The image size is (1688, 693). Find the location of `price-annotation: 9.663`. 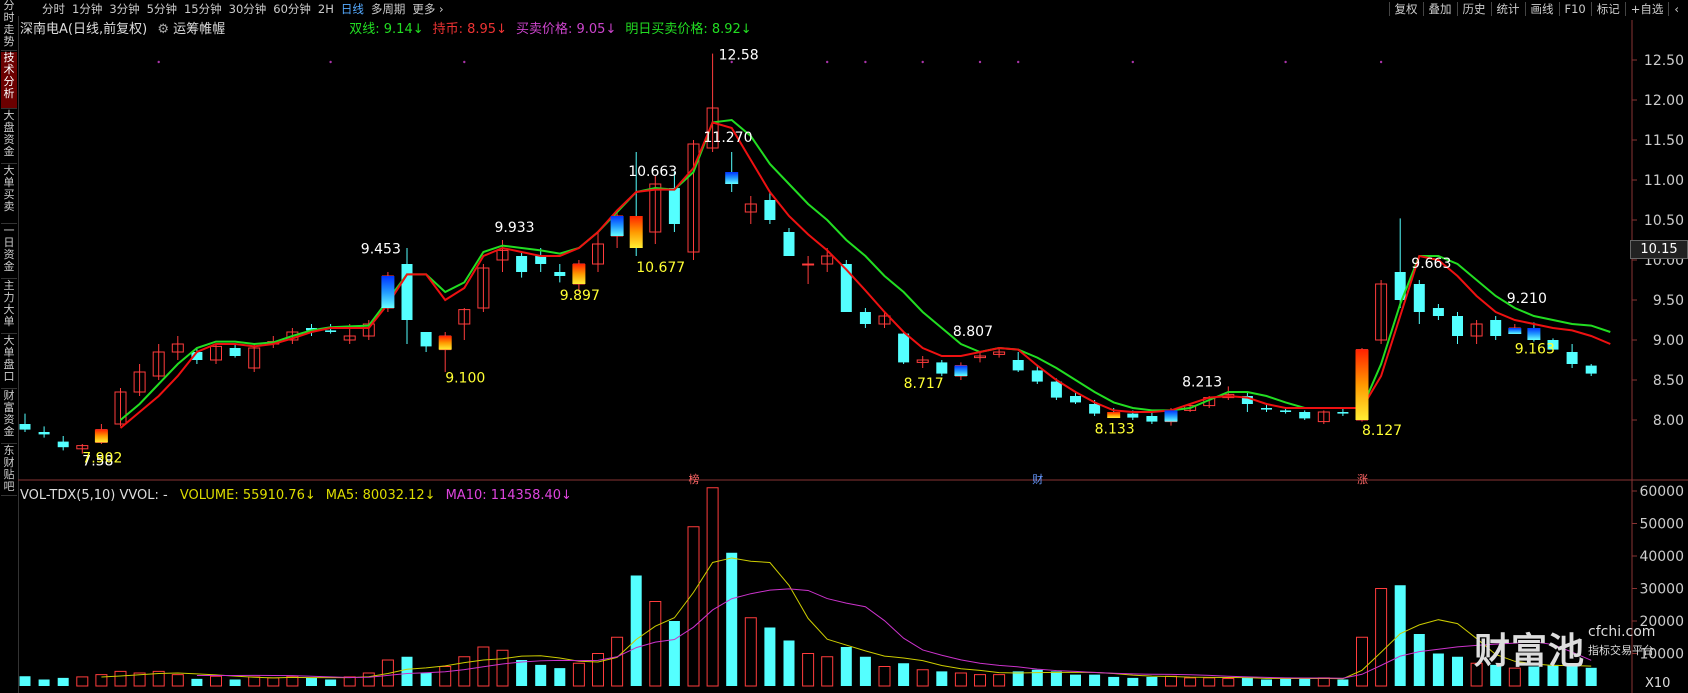

price-annotation: 9.663 is located at coordinates (1431, 264).